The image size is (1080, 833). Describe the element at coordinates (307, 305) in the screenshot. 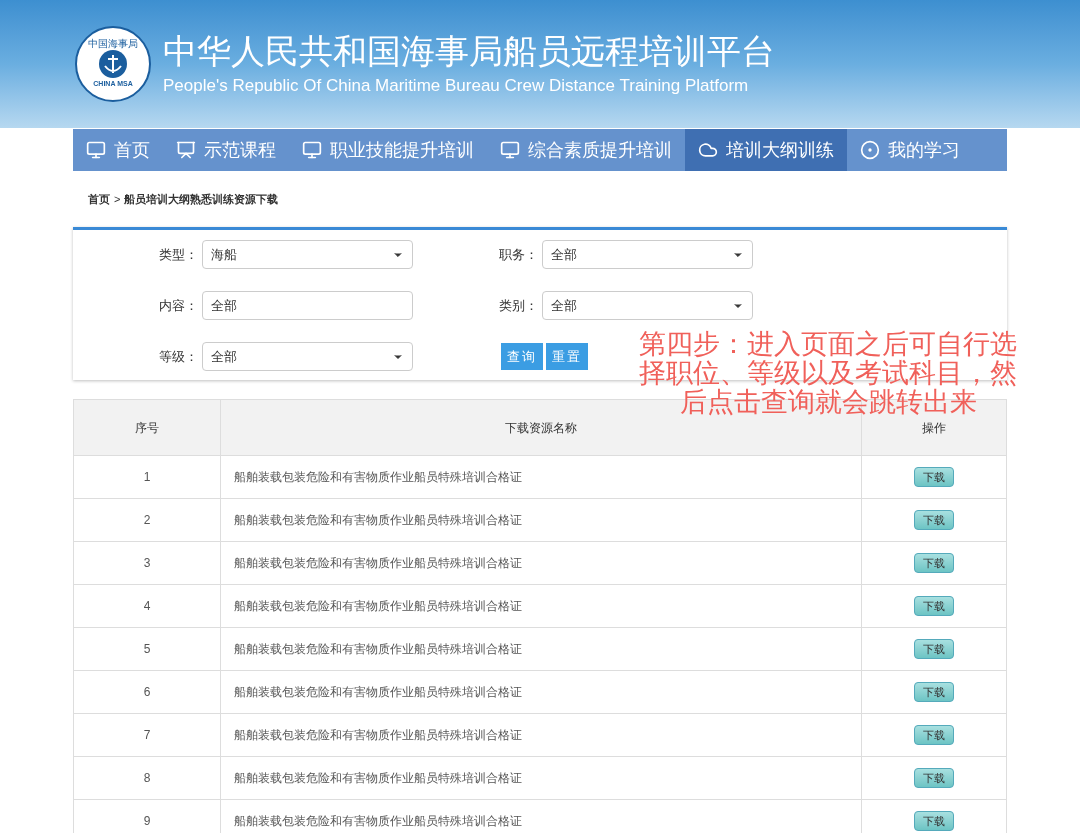

I see `input-field: 全部` at that location.